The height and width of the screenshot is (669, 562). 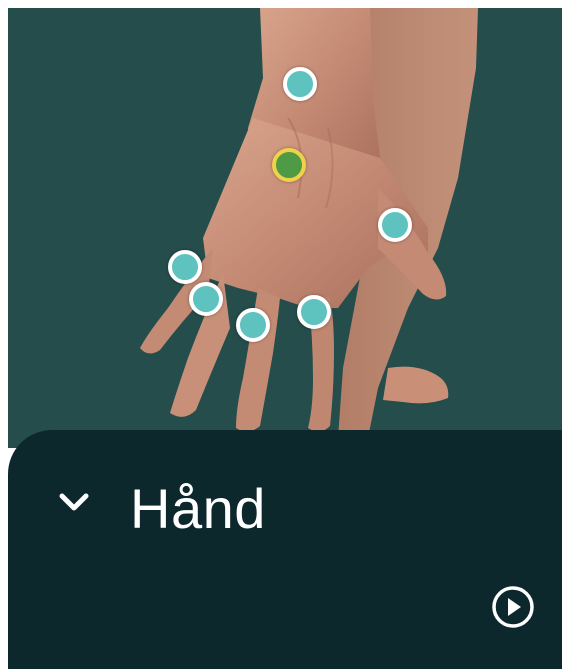 I want to click on hotspot-middle-finger, so click(x=253, y=325).